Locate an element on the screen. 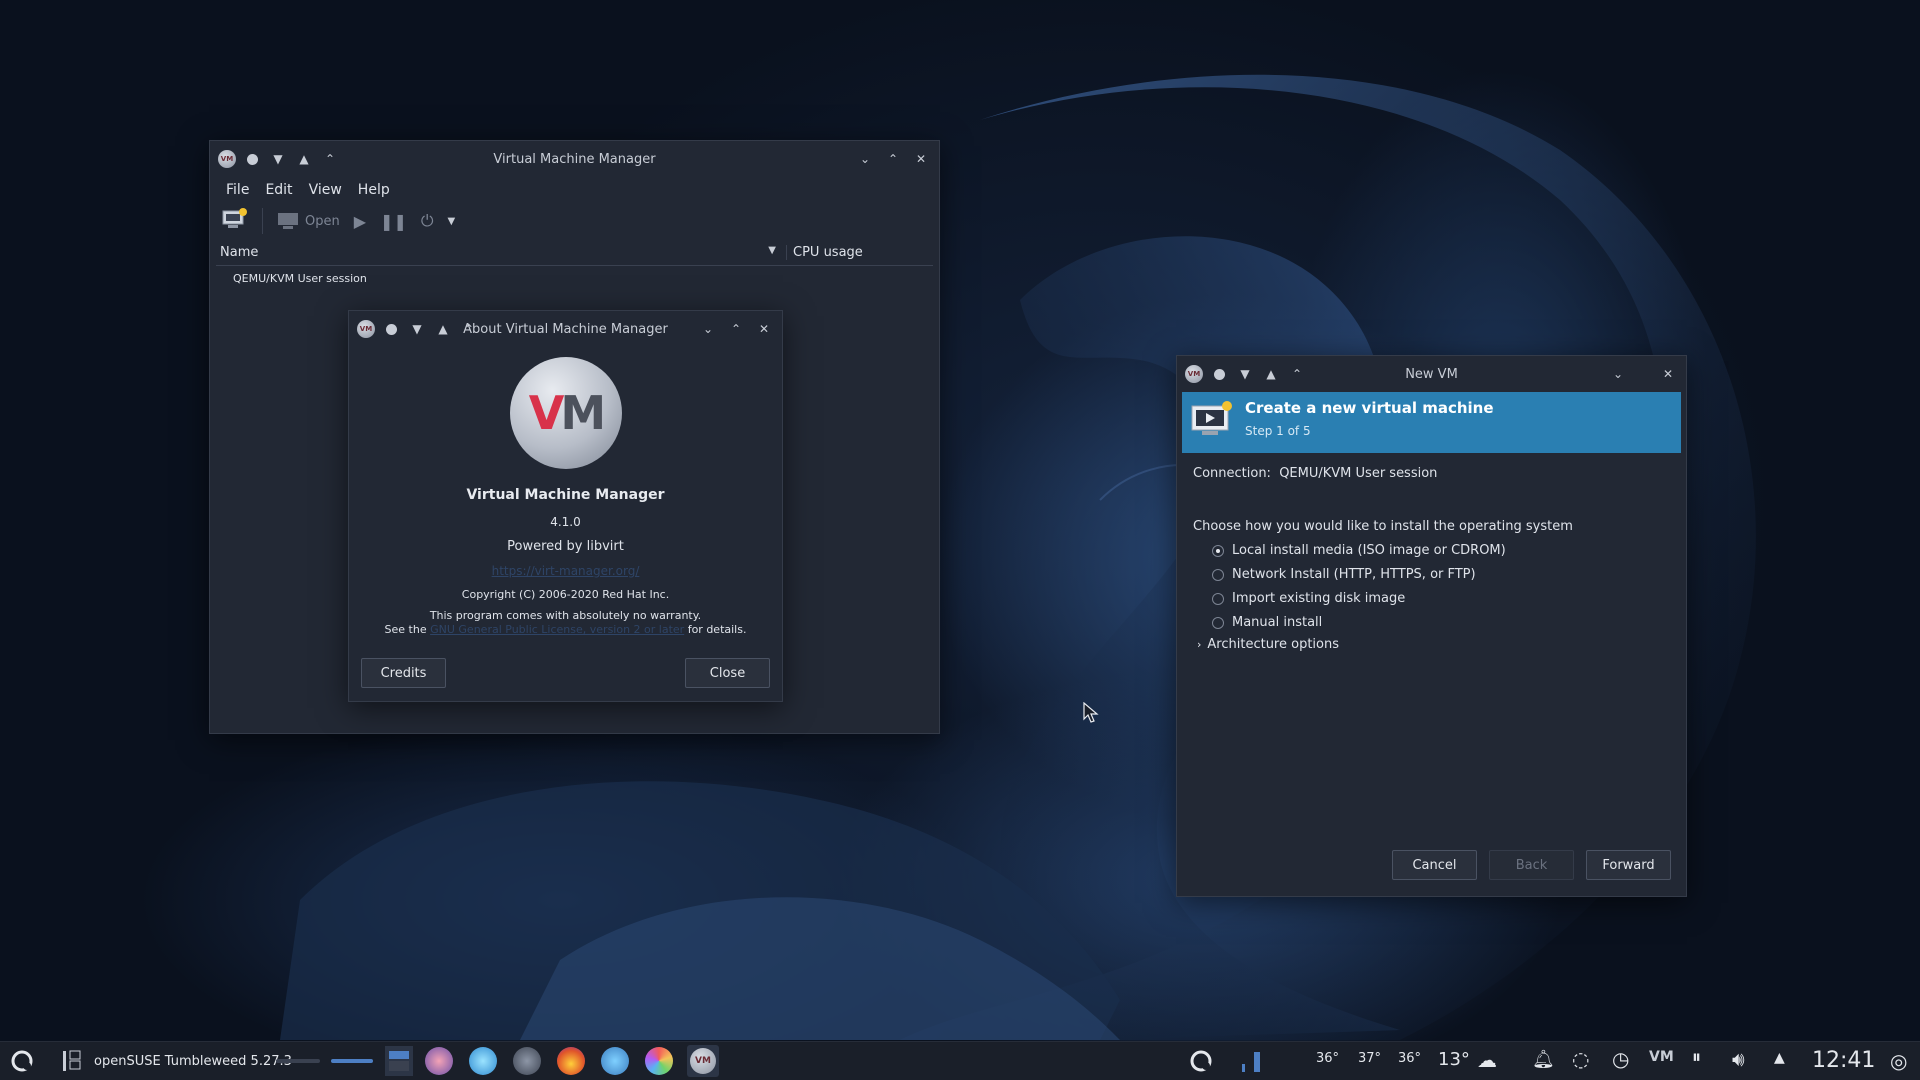  banner-step: Step 1 of 5 is located at coordinates (1278, 431).